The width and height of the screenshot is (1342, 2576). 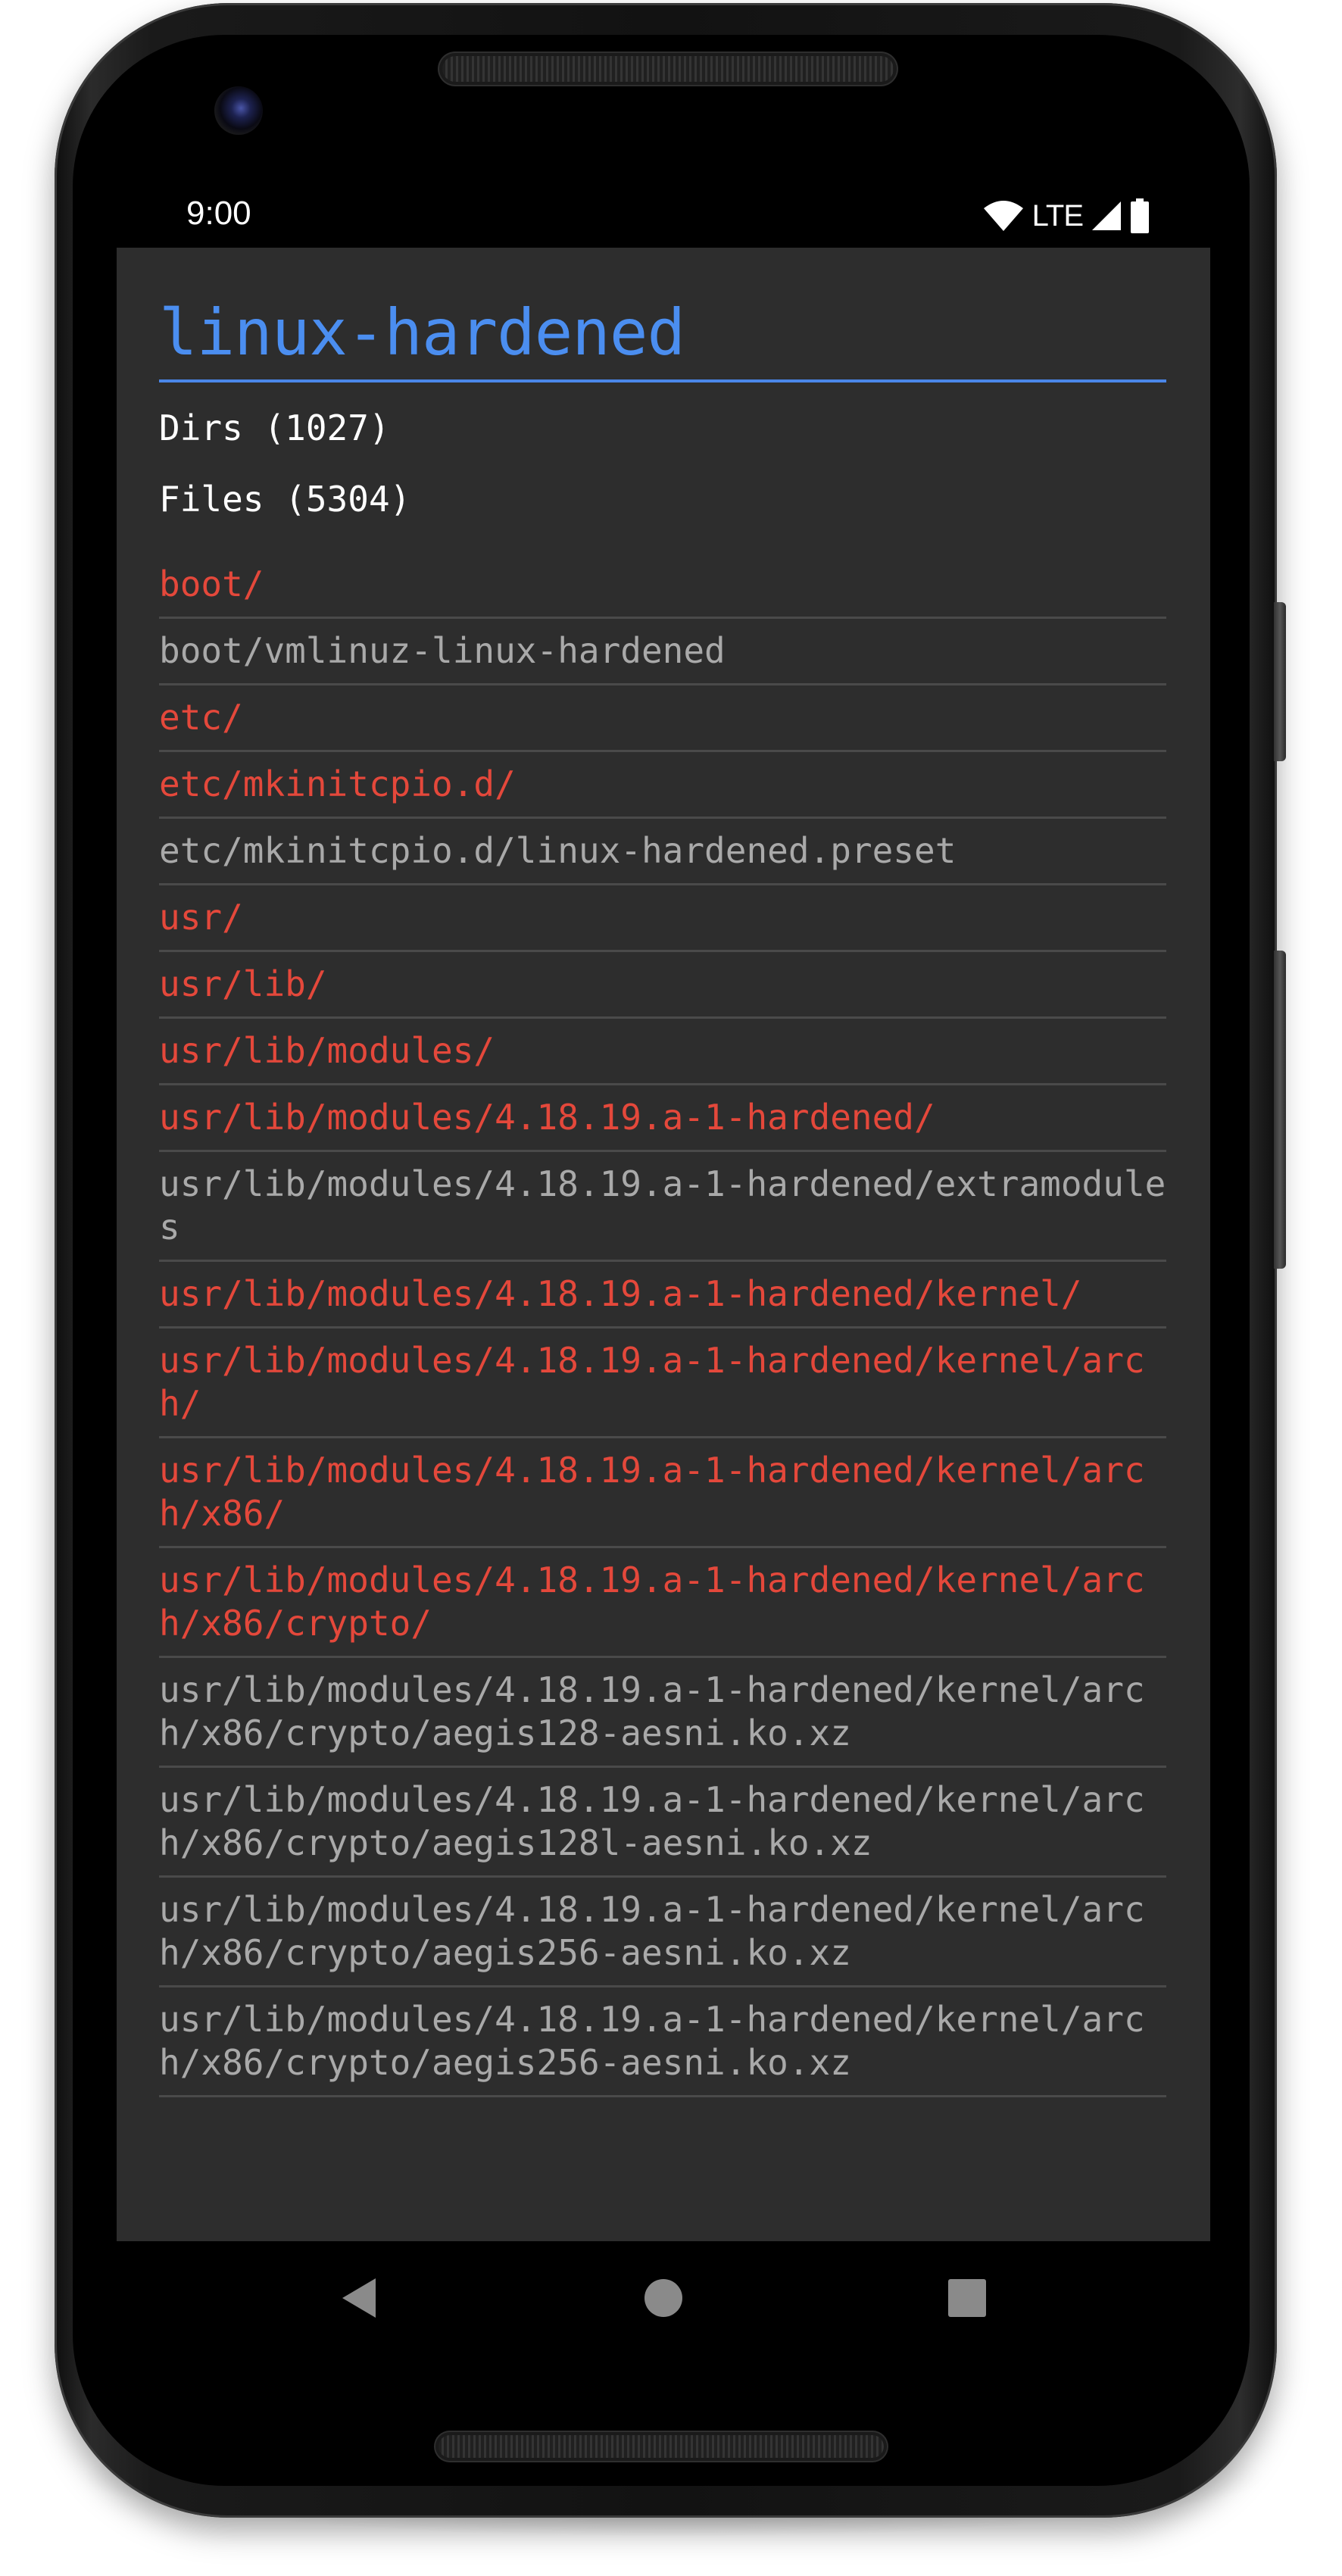 I want to click on dirs-count: Dirs (1027), so click(x=662, y=428).